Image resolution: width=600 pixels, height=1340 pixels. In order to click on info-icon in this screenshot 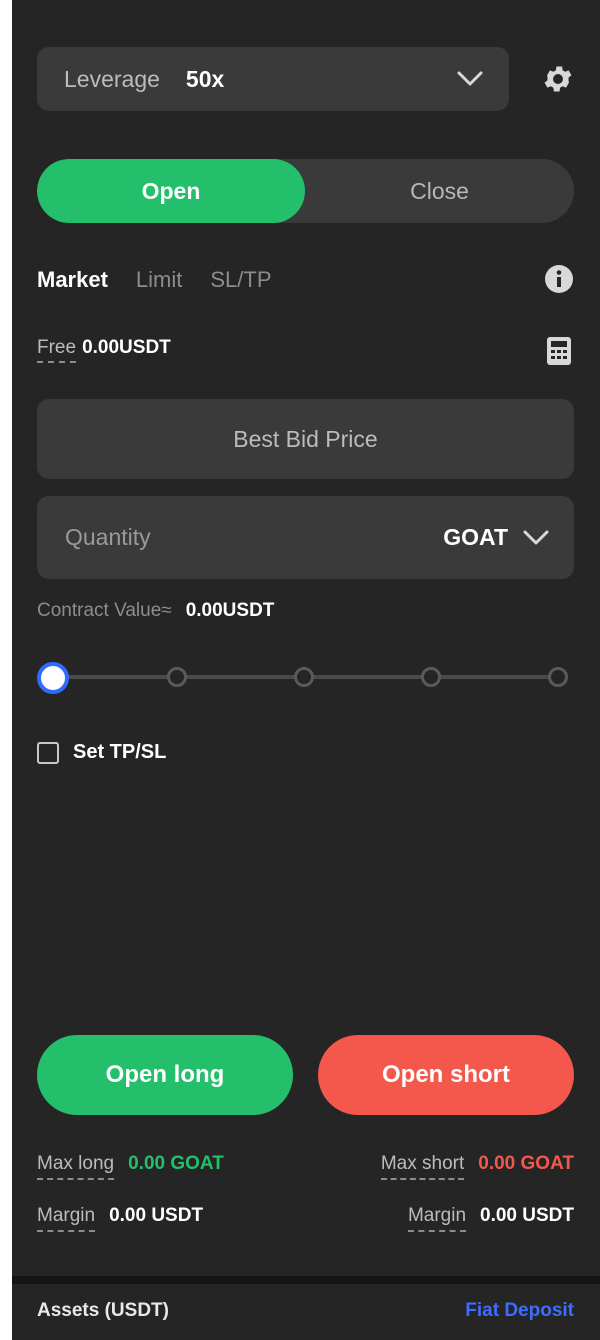, I will do `click(559, 279)`.